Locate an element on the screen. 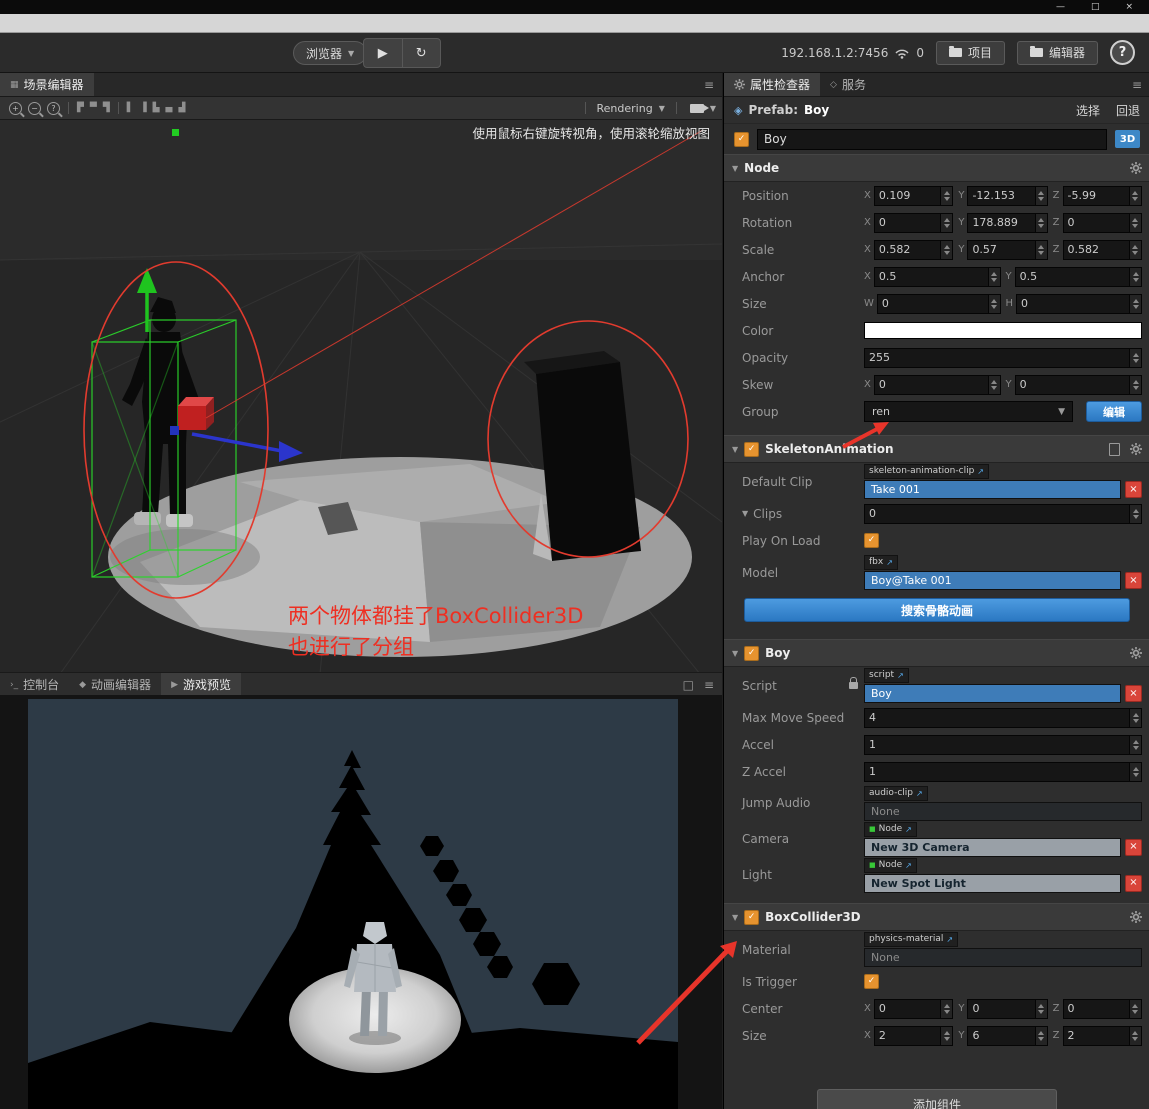 The image size is (1149, 1109). scale-y-field: 0.57 is located at coordinates (1007, 249).